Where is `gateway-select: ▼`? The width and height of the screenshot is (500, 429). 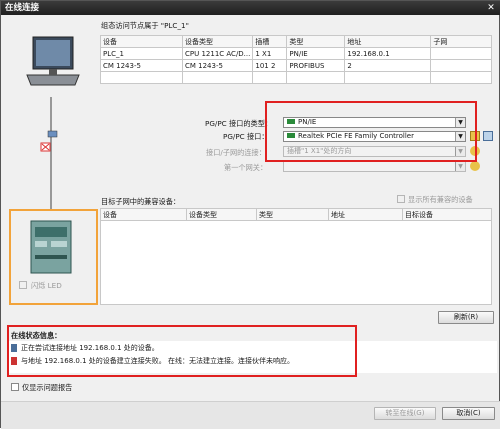
gateway-select: ▼ is located at coordinates (374, 166).